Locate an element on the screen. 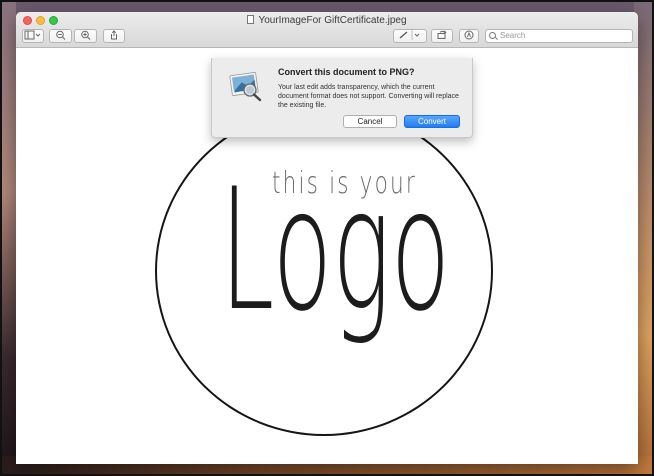 This screenshot has width=654, height=476. zoom-in-button is located at coordinates (85, 36).